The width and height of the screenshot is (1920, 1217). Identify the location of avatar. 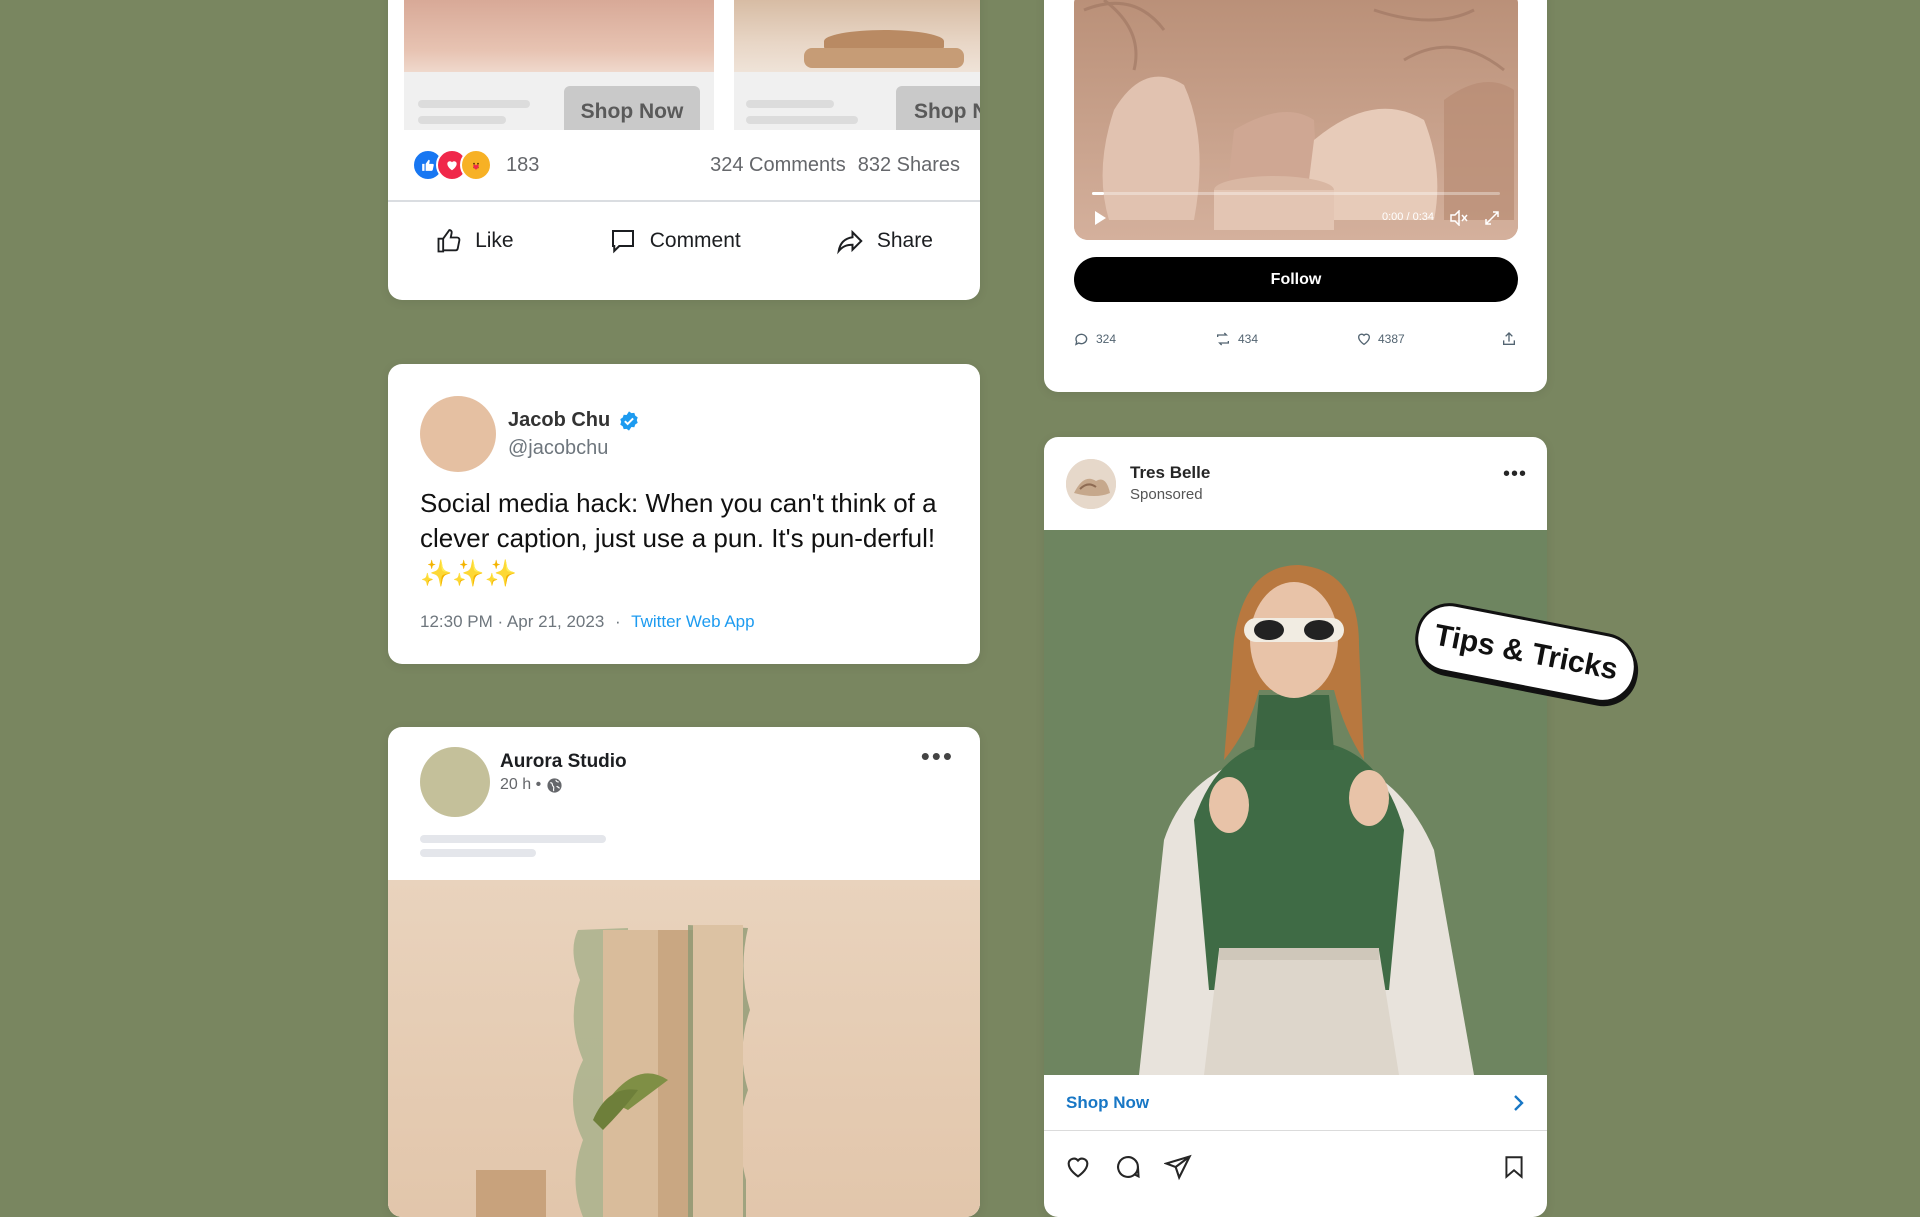
(458, 434).